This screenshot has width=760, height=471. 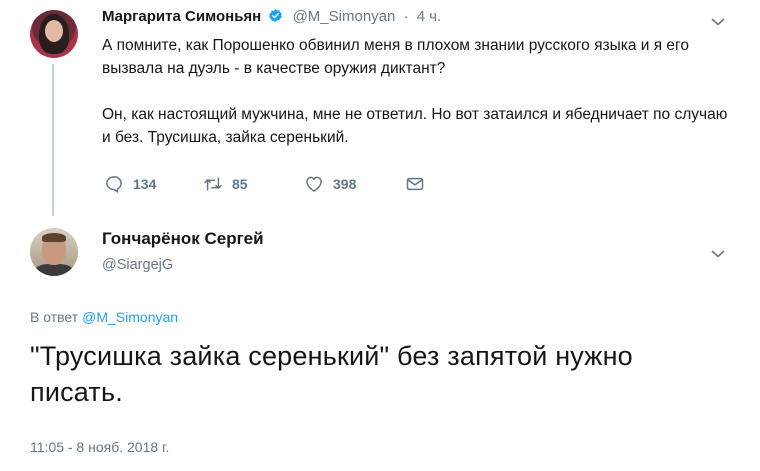 I want to click on parent-author-handle: @M_Simonyan, so click(x=344, y=16).